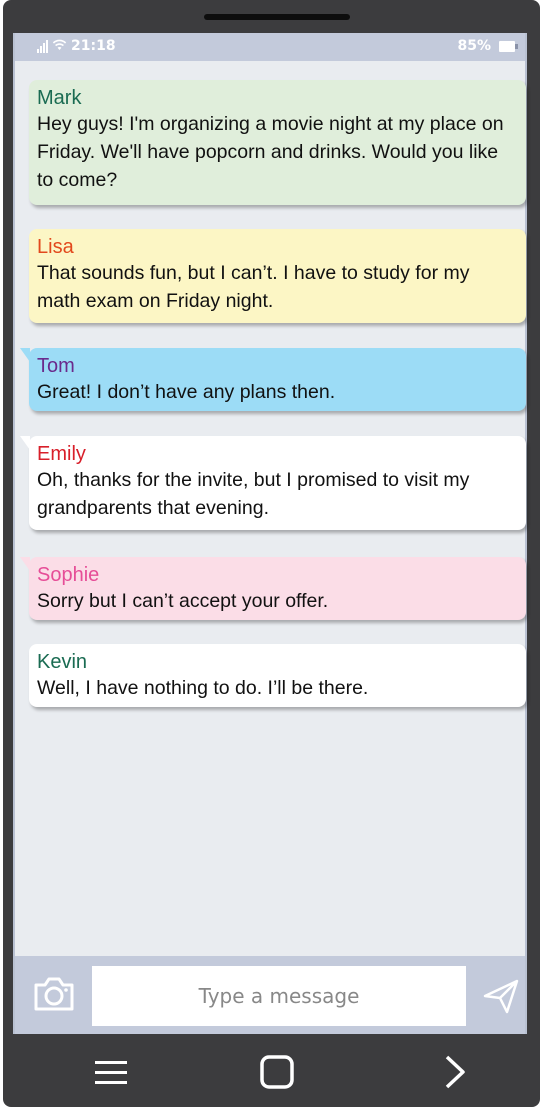 The width and height of the screenshot is (543, 1107). Describe the element at coordinates (59, 98) in the screenshot. I see `message-sender: Mark` at that location.